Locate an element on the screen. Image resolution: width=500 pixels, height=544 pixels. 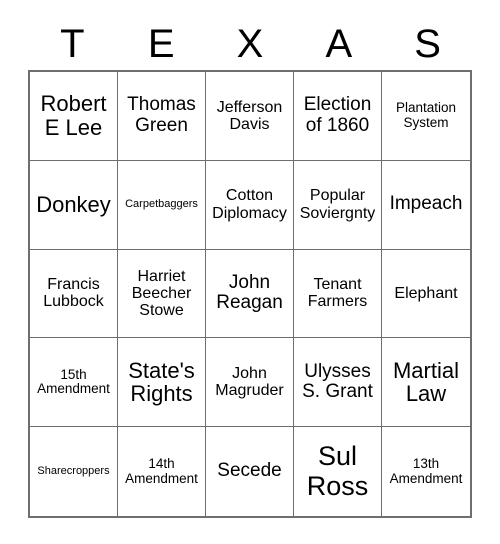
bingo-cell-r2-c3: Cotton Diplomacy is located at coordinates (250, 205).